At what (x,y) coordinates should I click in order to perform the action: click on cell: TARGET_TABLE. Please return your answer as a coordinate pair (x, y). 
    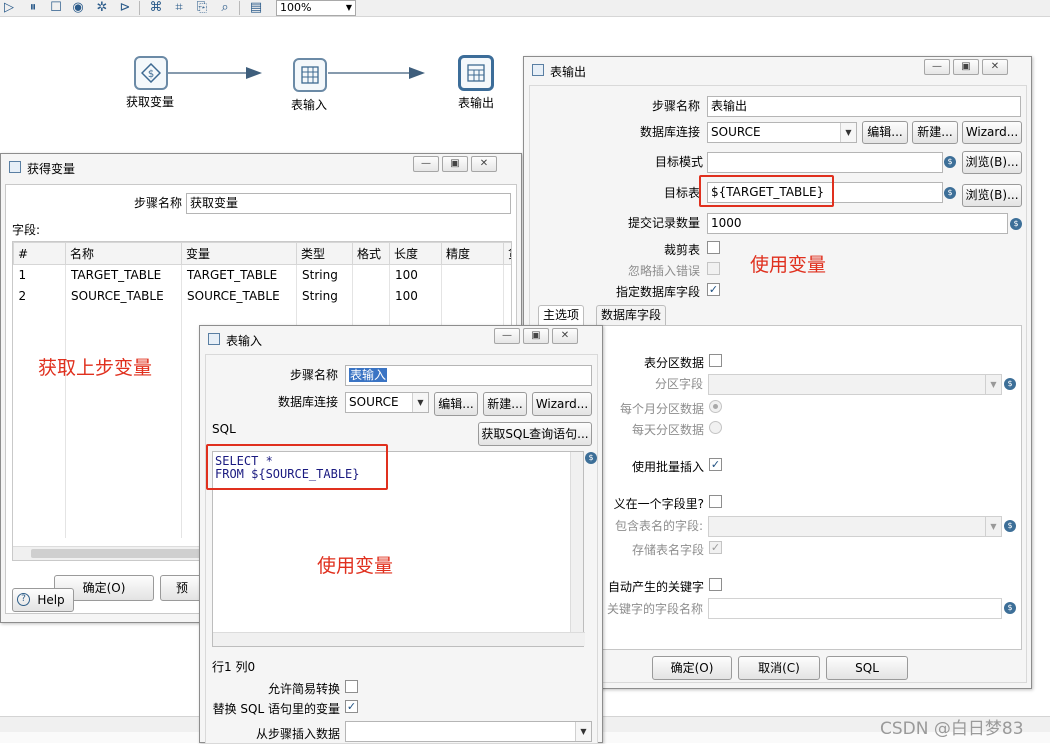
    Looking at the image, I should click on (123, 275).